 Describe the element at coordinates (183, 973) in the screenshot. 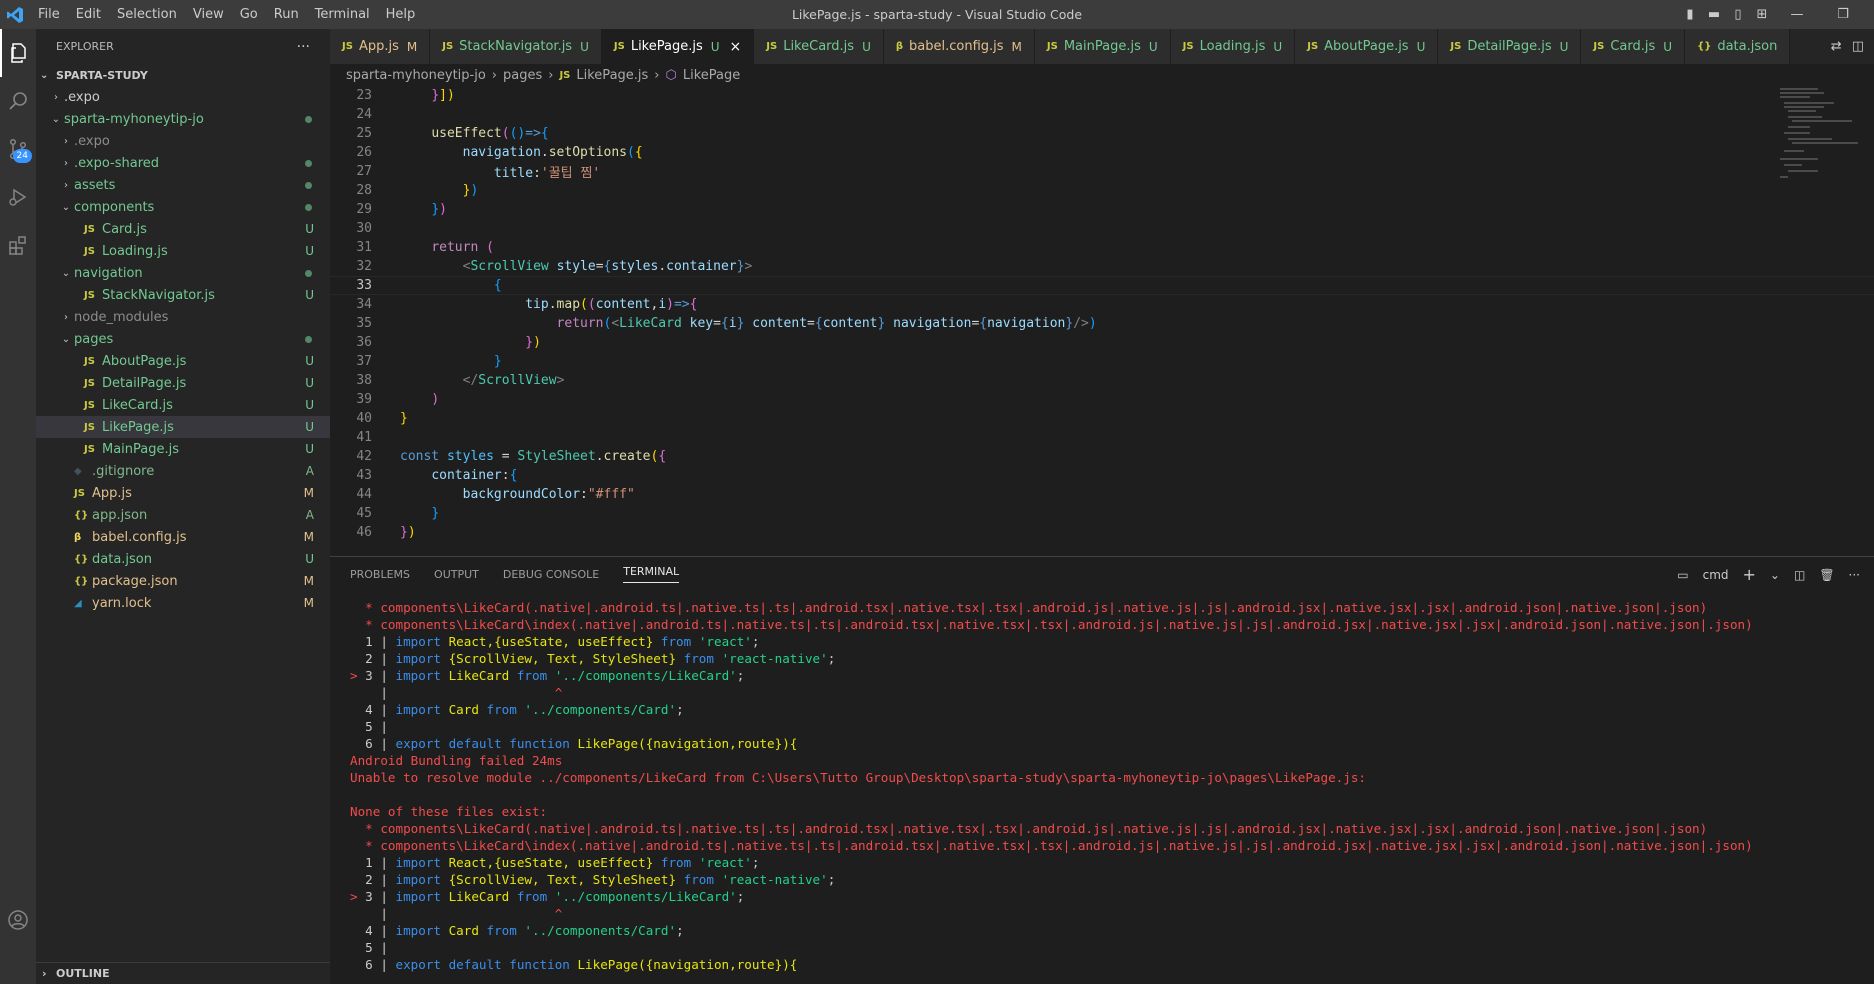

I see `outline-section: › OUTLINE` at that location.